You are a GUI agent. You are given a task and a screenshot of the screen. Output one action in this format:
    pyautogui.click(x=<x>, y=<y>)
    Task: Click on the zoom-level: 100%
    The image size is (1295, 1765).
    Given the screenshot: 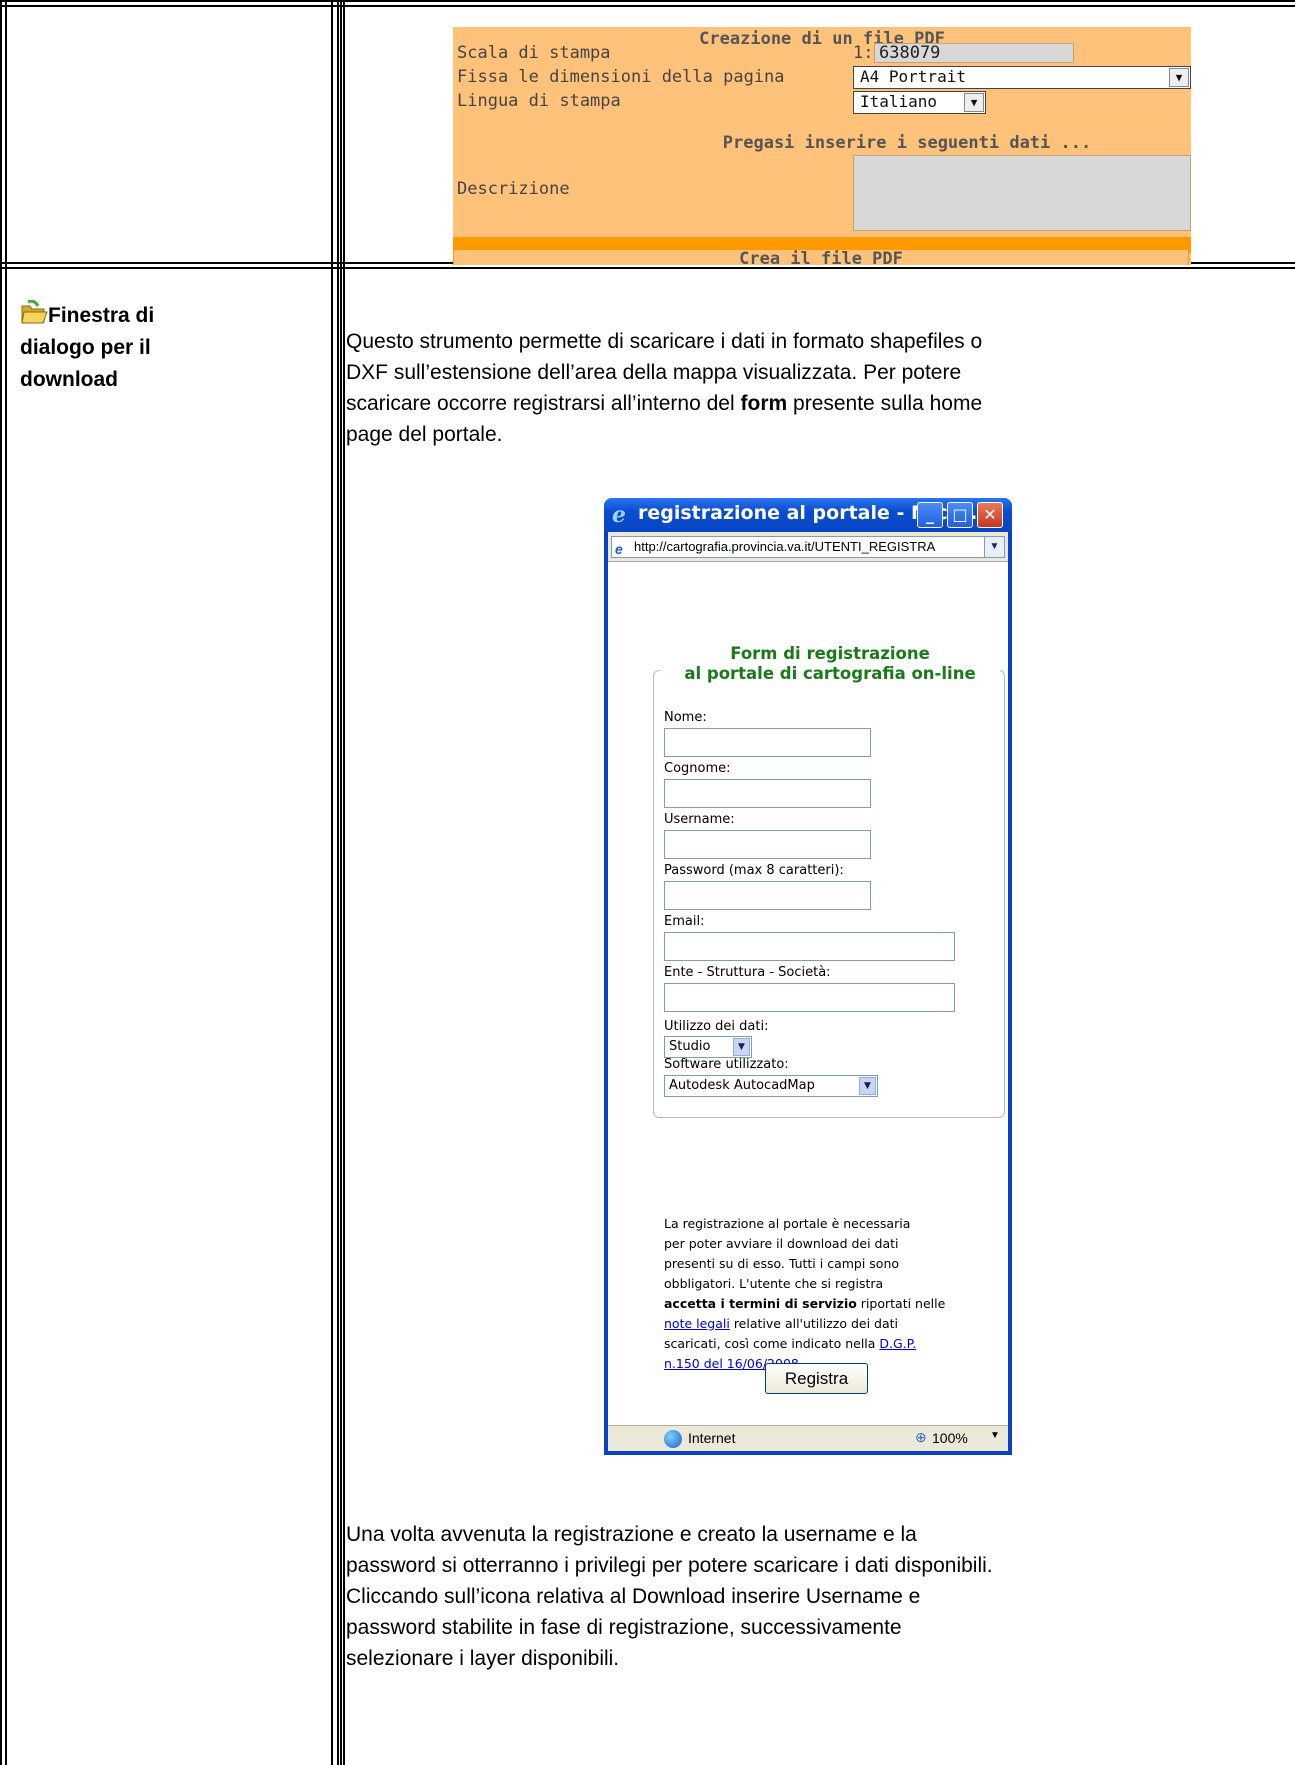 What is the action you would take?
    pyautogui.click(x=950, y=1438)
    